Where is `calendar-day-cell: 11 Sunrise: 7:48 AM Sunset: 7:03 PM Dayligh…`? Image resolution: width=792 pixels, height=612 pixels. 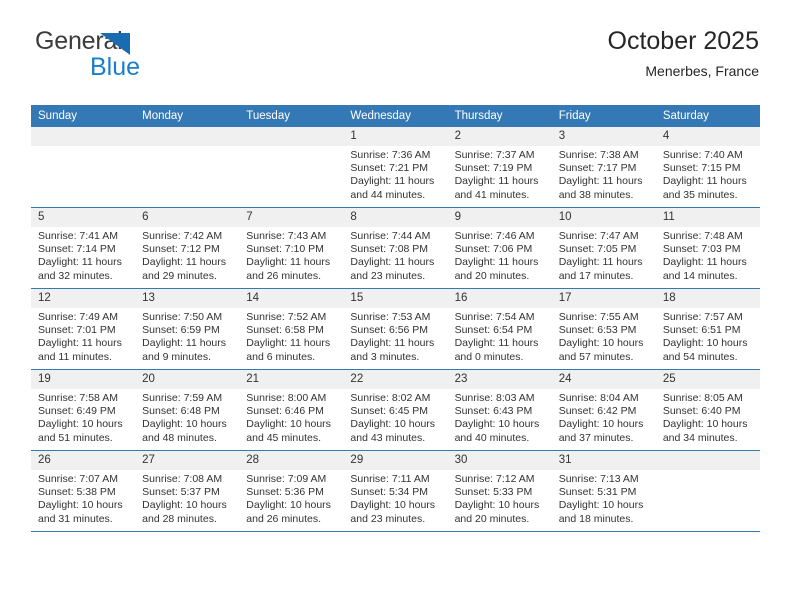 calendar-day-cell: 11 Sunrise: 7:48 AM Sunset: 7:03 PM Dayligh… is located at coordinates (707, 248).